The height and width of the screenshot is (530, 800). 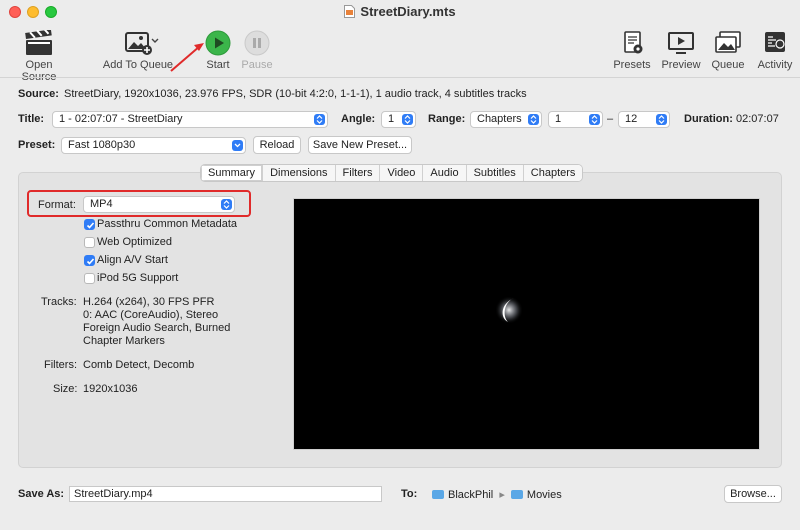 What do you see at coordinates (277, 145) in the screenshot?
I see `reload-button: Reload` at bounding box center [277, 145].